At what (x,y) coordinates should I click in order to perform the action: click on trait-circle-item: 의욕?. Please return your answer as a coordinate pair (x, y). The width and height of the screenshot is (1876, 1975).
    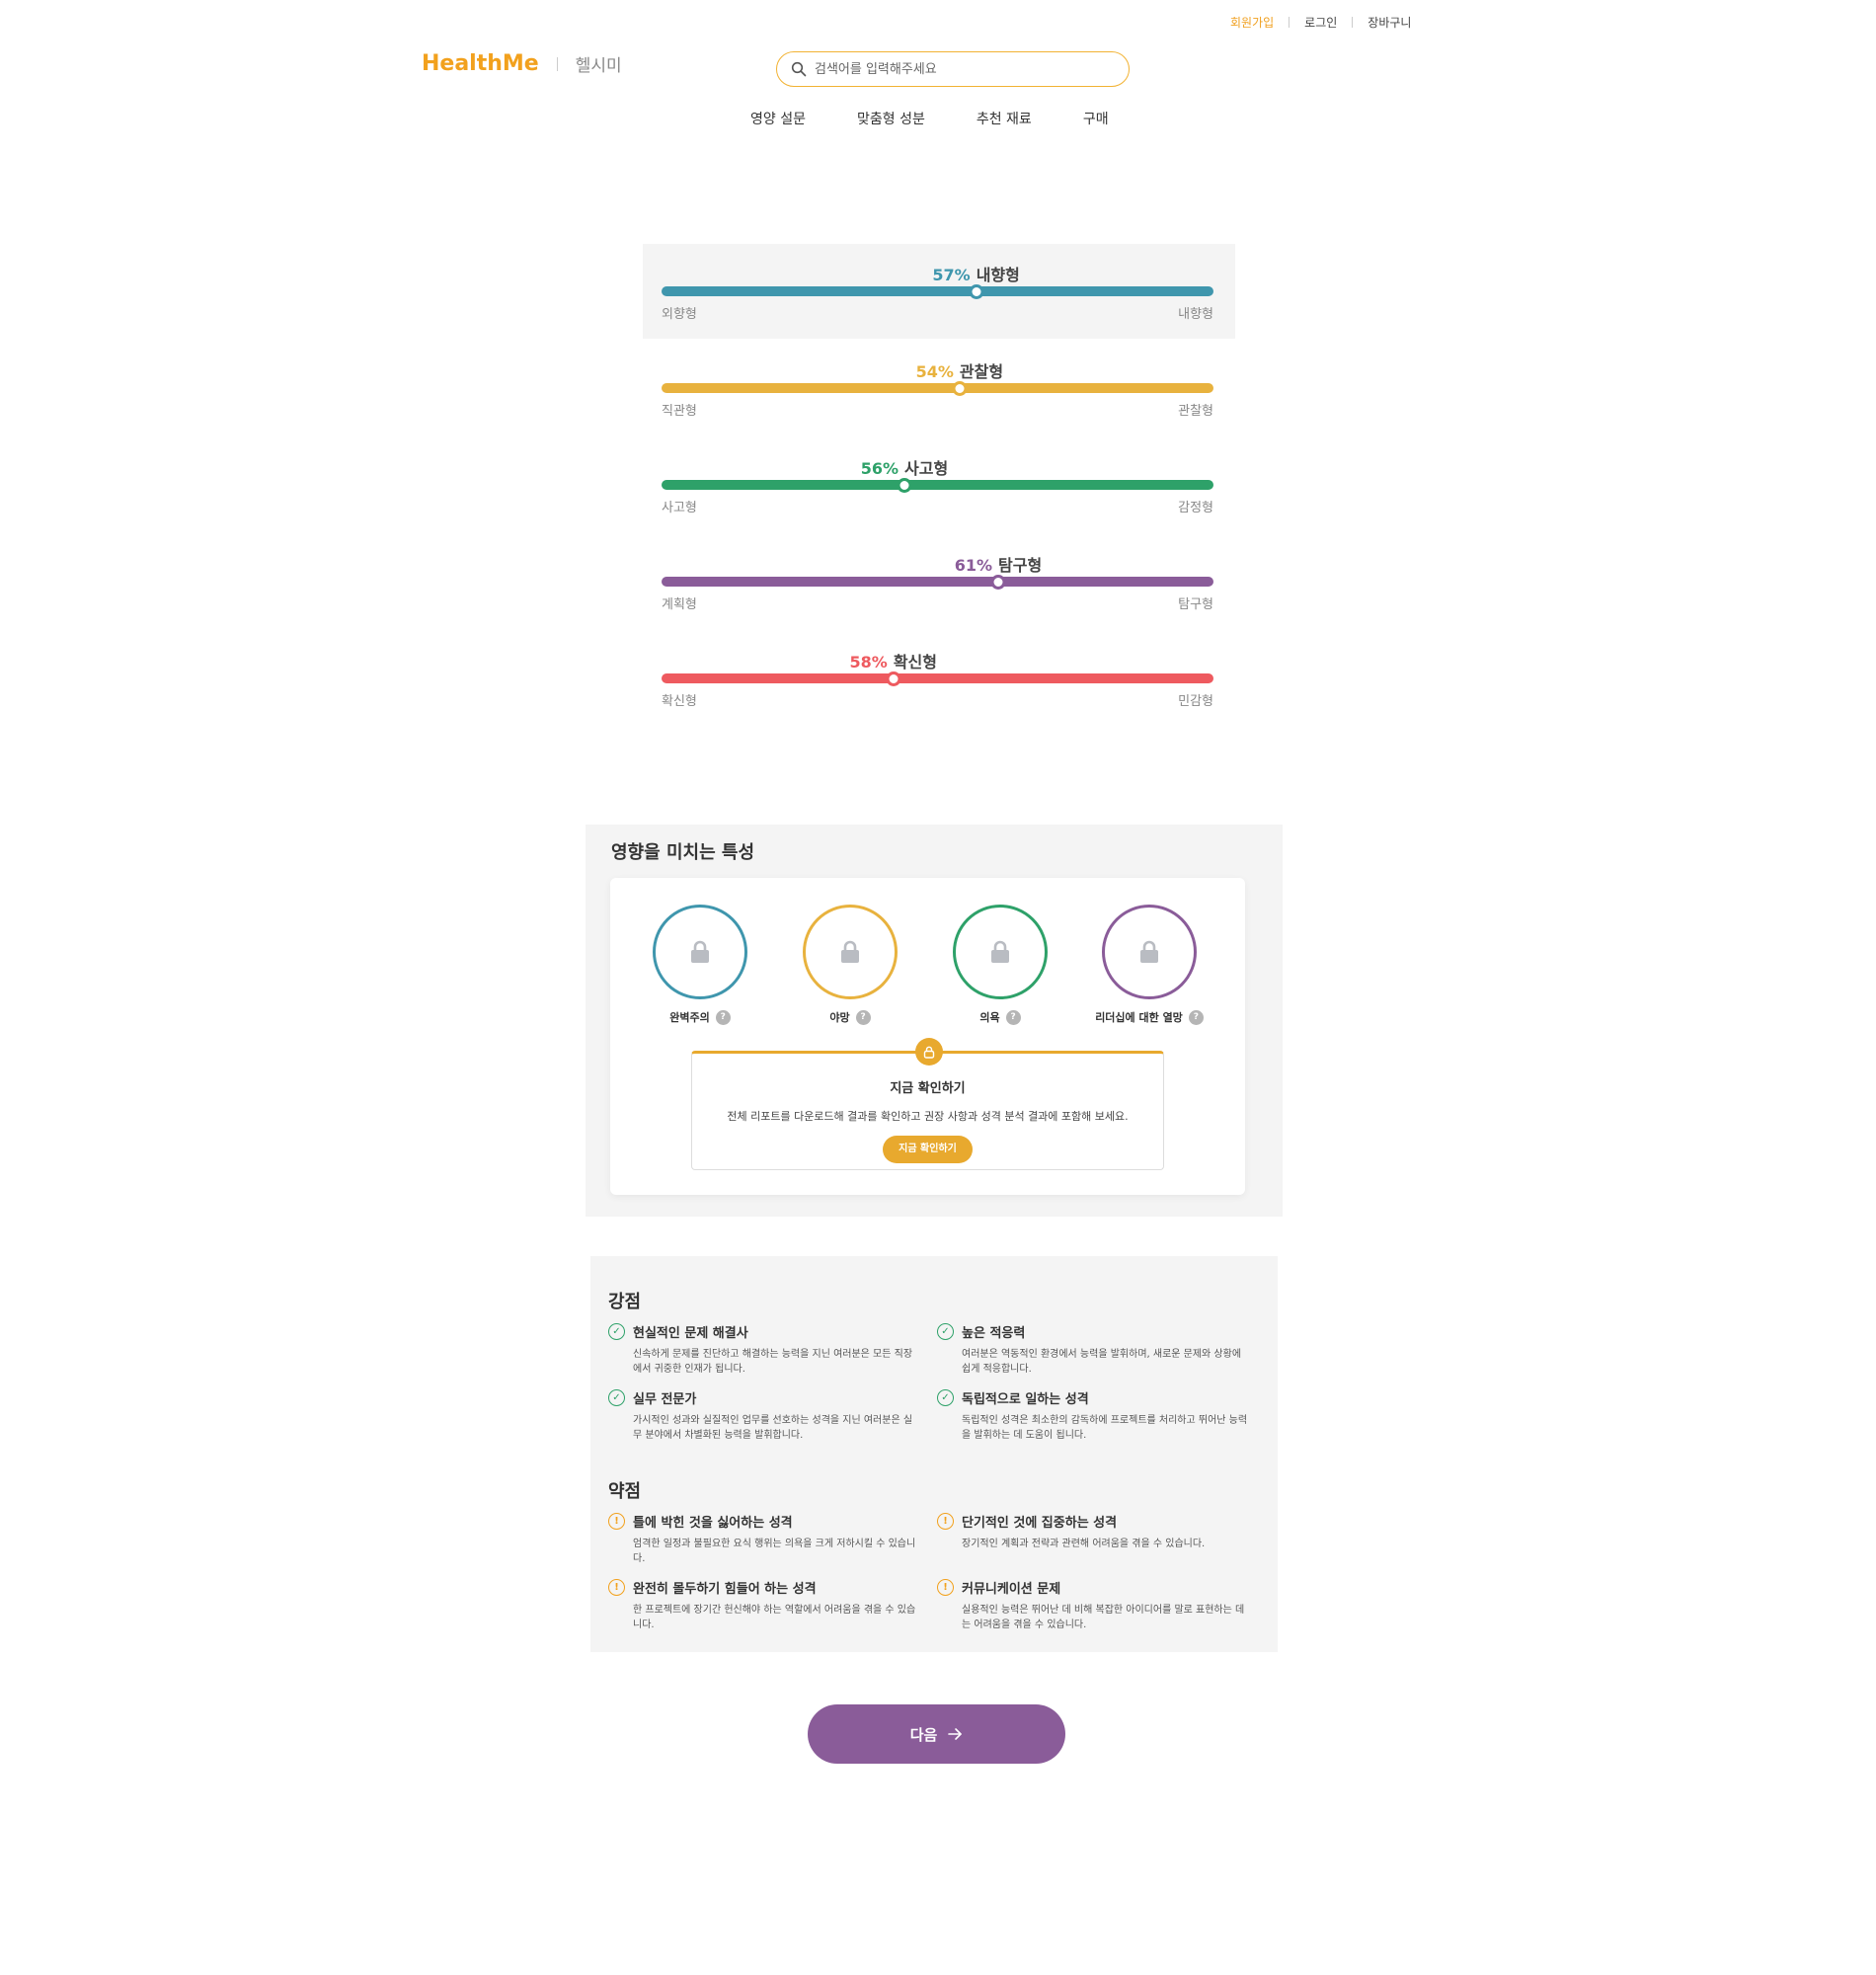
    Looking at the image, I should click on (1000, 965).